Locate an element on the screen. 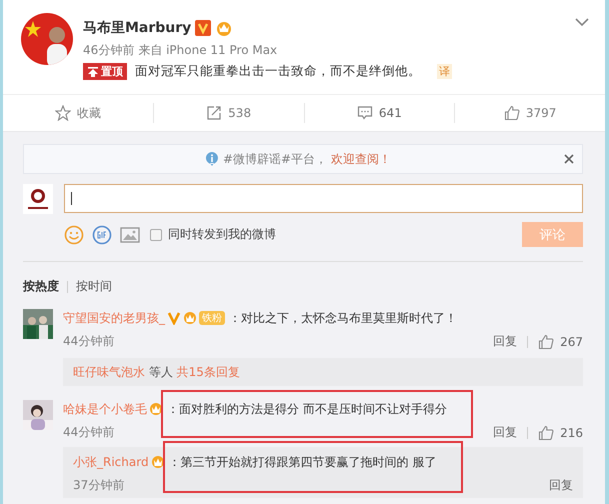 The image size is (609, 504). reply-text: ：第三节开始就打得跟第四节要赢了拖时间的 服了 is located at coordinates (302, 462).